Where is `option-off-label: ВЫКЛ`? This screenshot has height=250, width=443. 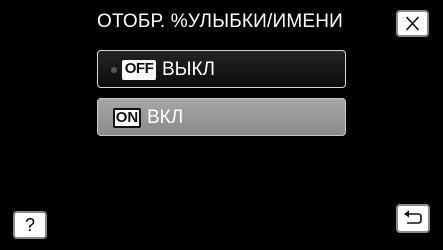
option-off-label: ВЫКЛ is located at coordinates (189, 69).